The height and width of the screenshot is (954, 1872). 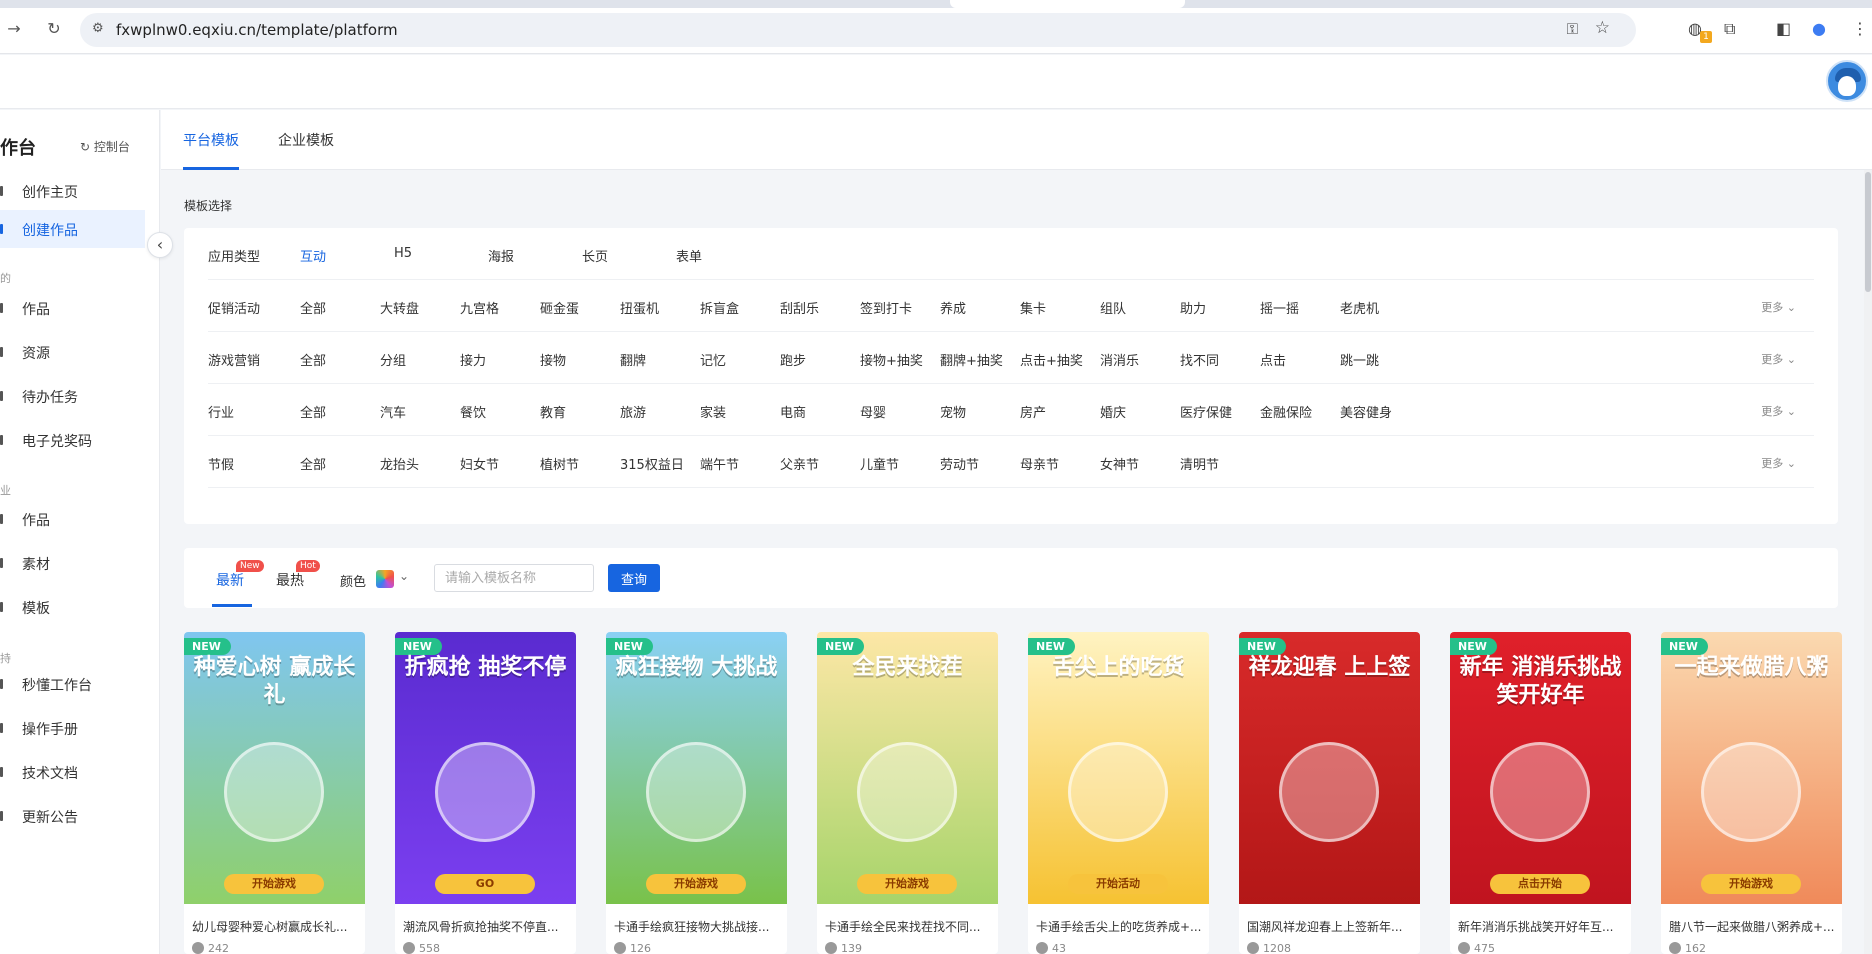 I want to click on filter-option: 医疗保健, so click(x=1206, y=411).